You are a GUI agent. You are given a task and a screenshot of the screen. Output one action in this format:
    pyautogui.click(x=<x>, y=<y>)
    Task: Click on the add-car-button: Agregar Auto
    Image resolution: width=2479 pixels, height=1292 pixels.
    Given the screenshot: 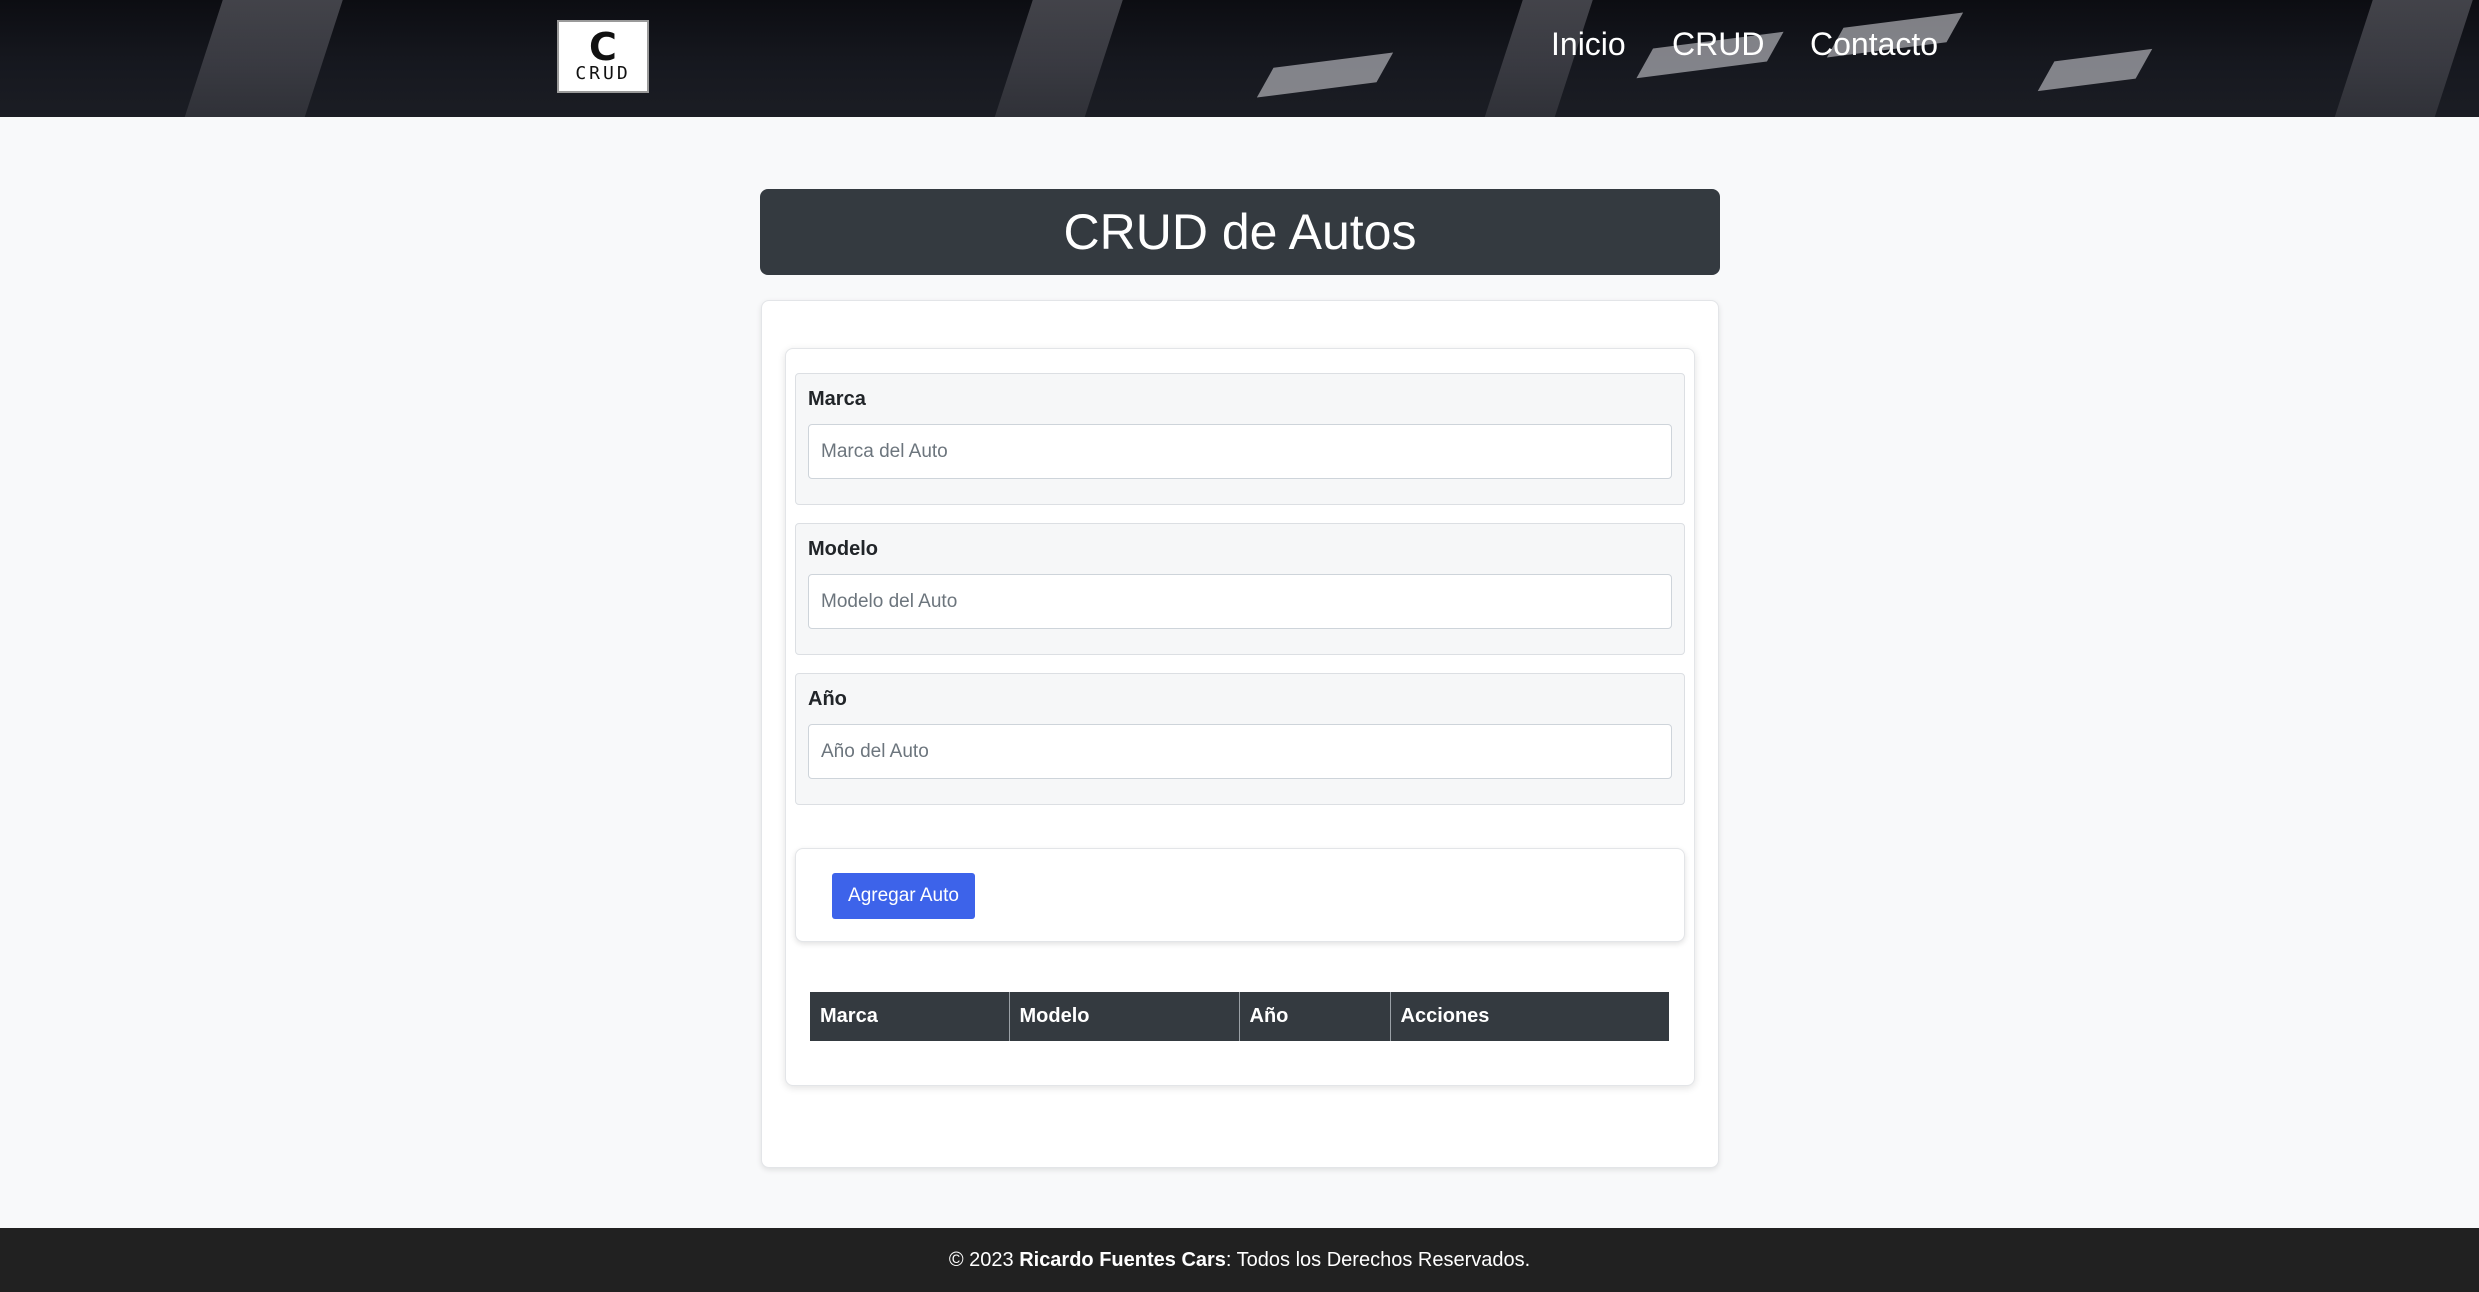 What is the action you would take?
    pyautogui.click(x=903, y=896)
    